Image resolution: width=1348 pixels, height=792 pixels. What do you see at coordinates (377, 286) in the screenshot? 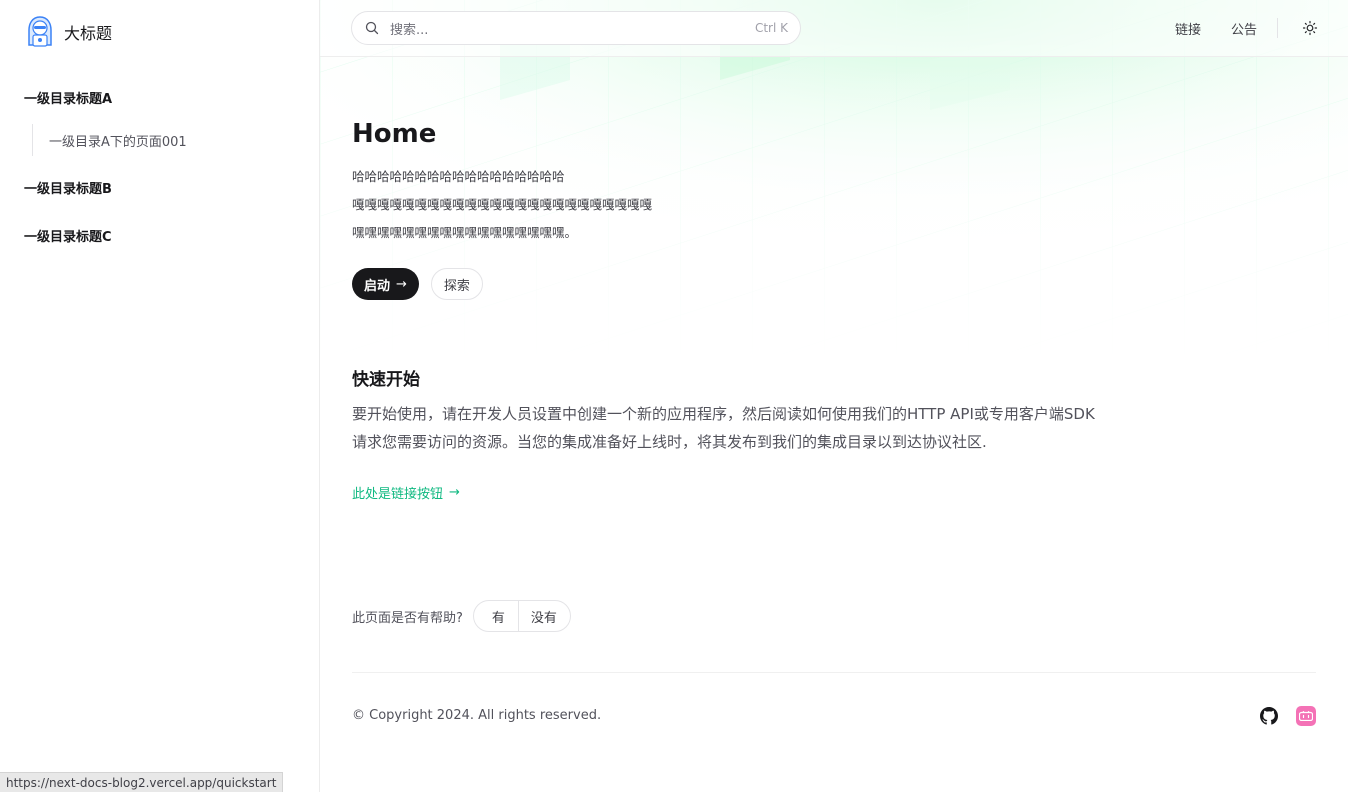
I see `start-button-label: 启动` at bounding box center [377, 286].